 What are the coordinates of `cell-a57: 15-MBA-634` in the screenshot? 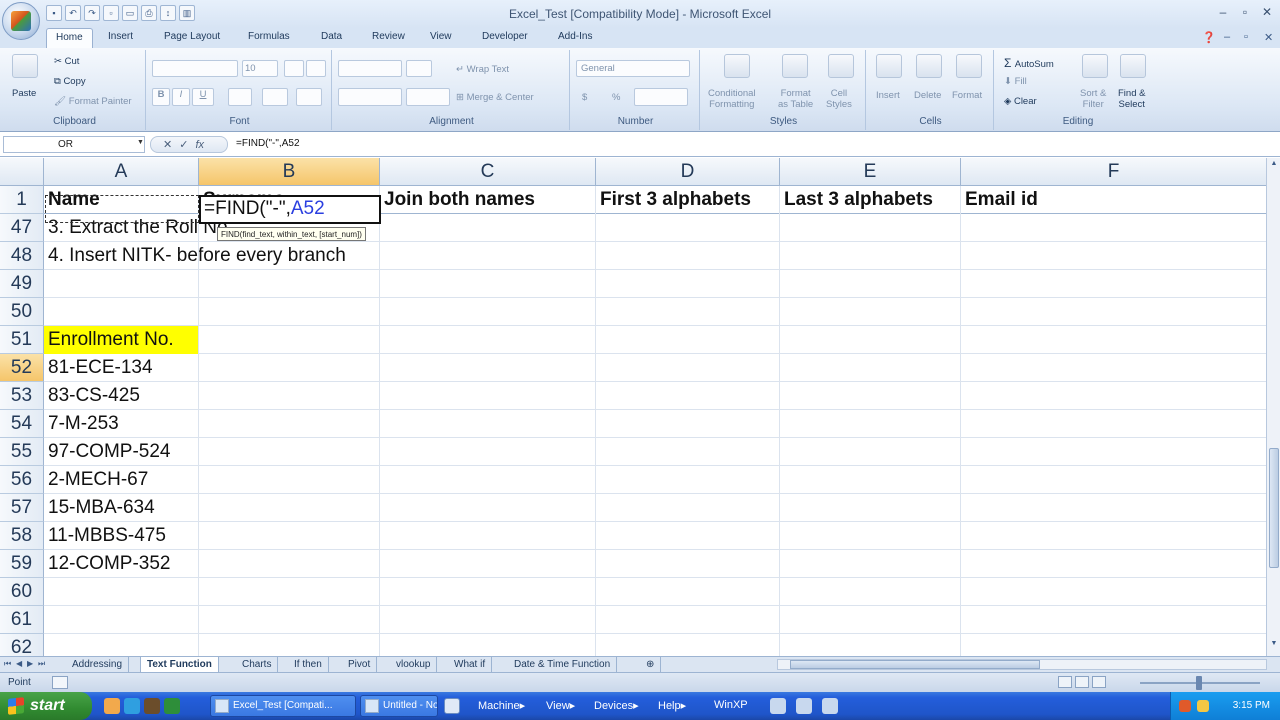 It's located at (99, 508).